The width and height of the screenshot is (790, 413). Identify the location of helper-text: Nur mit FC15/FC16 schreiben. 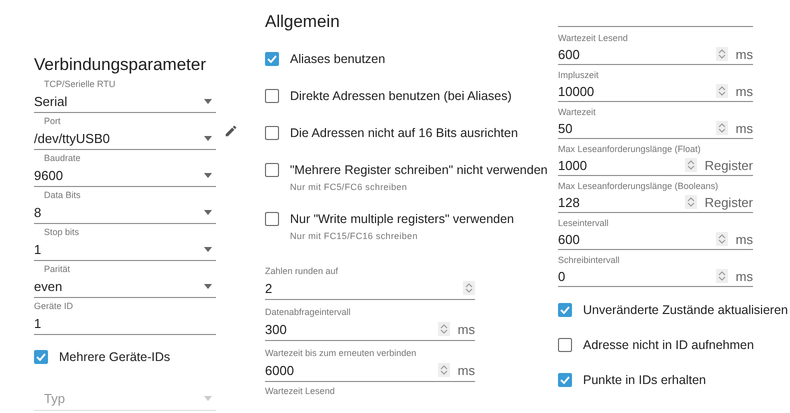
(354, 236).